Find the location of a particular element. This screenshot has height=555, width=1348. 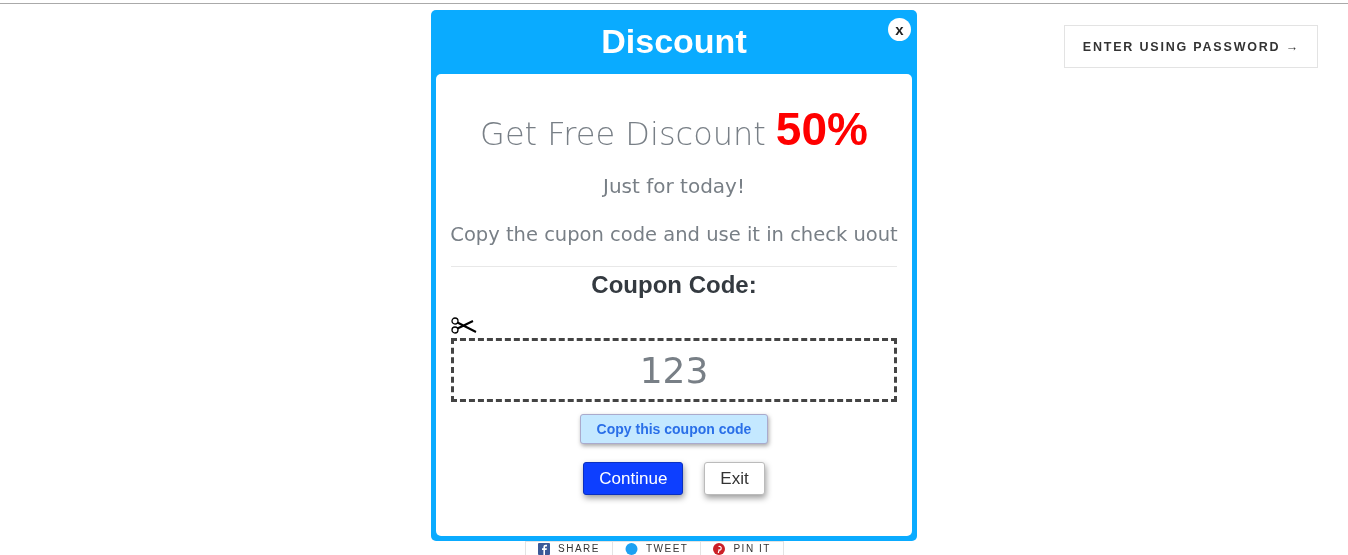

pinterest-icon is located at coordinates (719, 548).